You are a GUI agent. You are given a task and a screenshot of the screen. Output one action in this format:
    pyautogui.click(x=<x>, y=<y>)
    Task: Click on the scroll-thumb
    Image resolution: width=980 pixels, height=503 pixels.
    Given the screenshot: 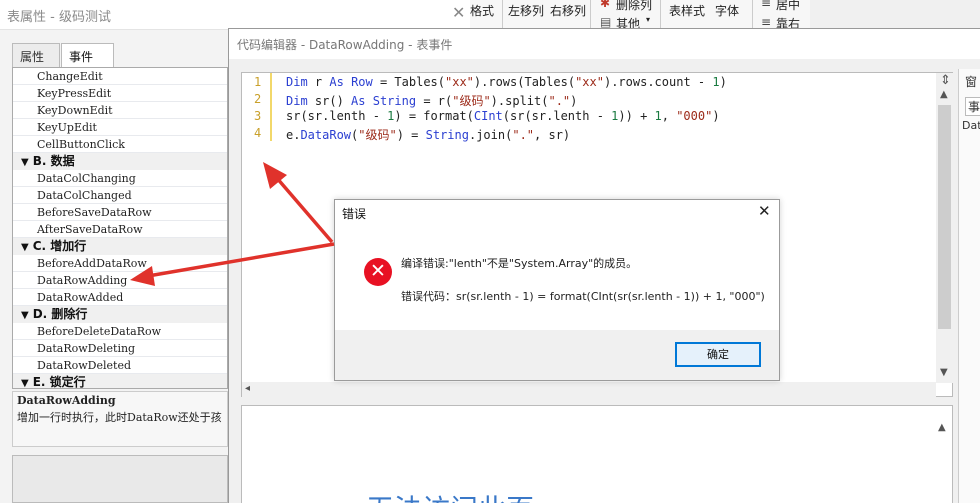 What is the action you would take?
    pyautogui.click(x=944, y=217)
    